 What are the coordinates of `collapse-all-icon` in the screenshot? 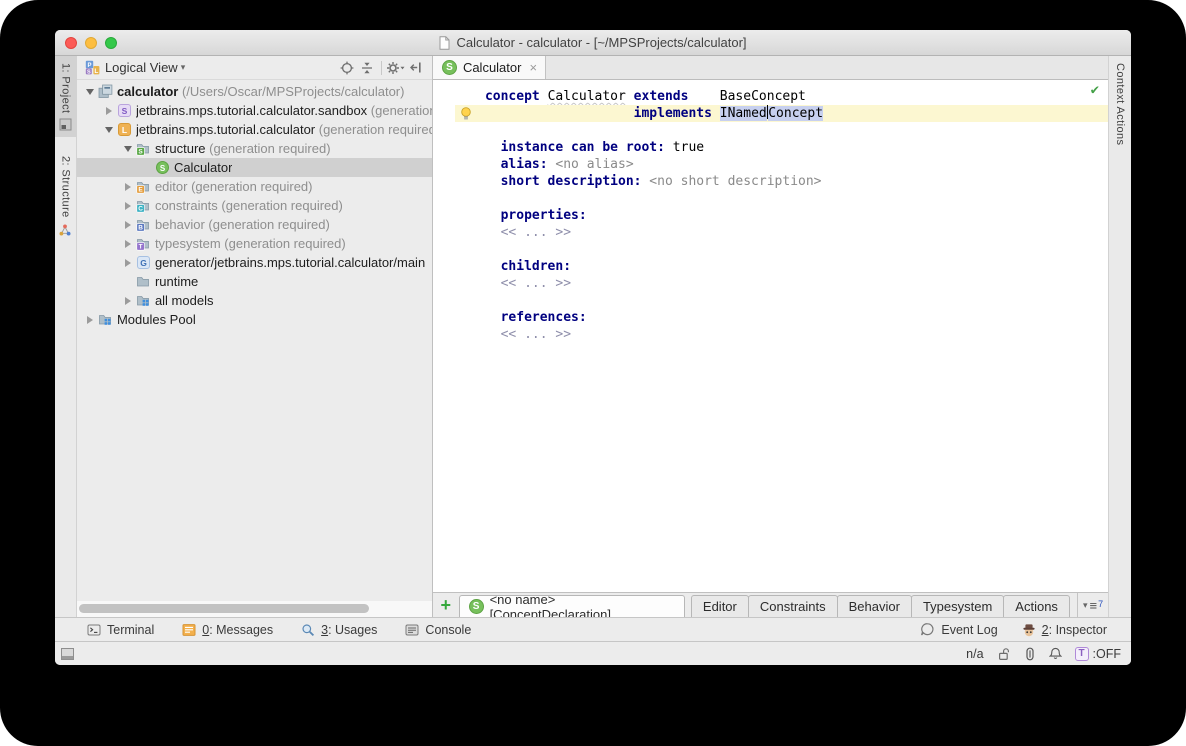 It's located at (367, 68).